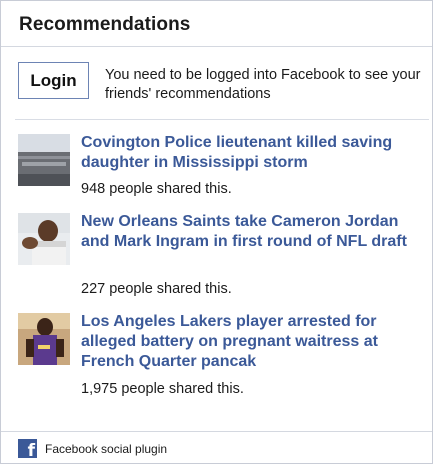 This screenshot has width=433, height=464. What do you see at coordinates (156, 189) in the screenshot?
I see `share-count: 948 people shared this.` at bounding box center [156, 189].